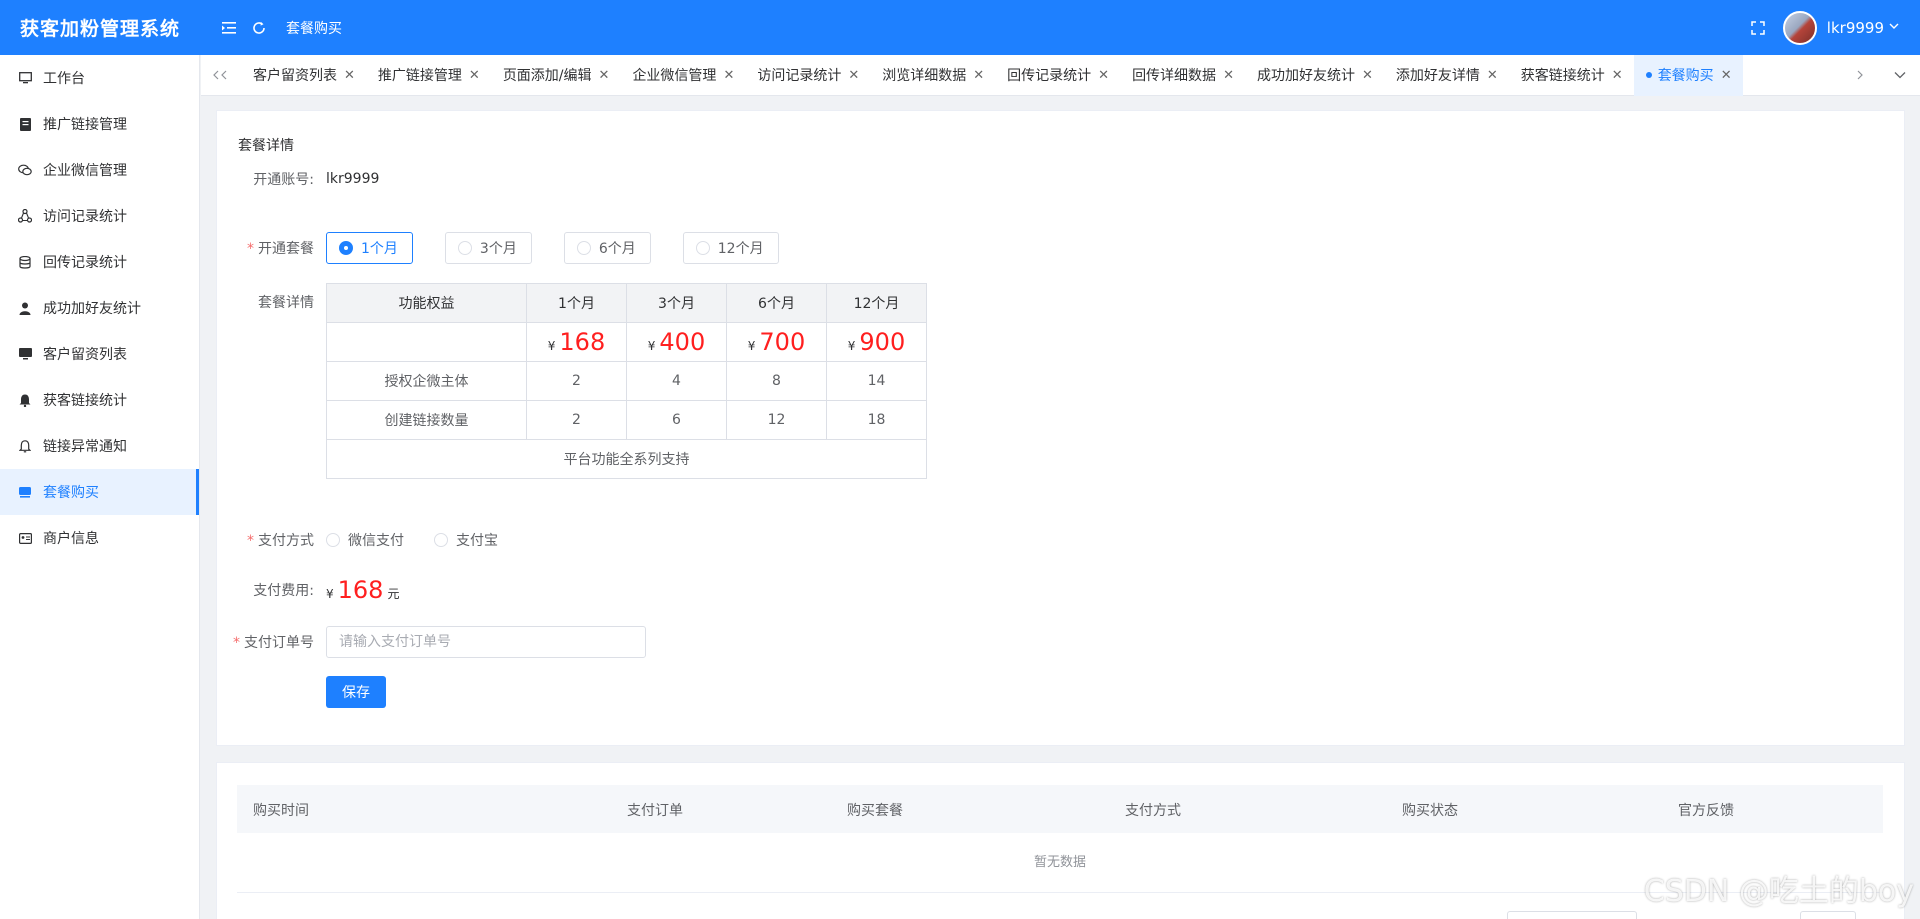 The image size is (1920, 919). What do you see at coordinates (626, 459) in the screenshot?
I see `plan-table-footer: 平台功能全系列支持` at bounding box center [626, 459].